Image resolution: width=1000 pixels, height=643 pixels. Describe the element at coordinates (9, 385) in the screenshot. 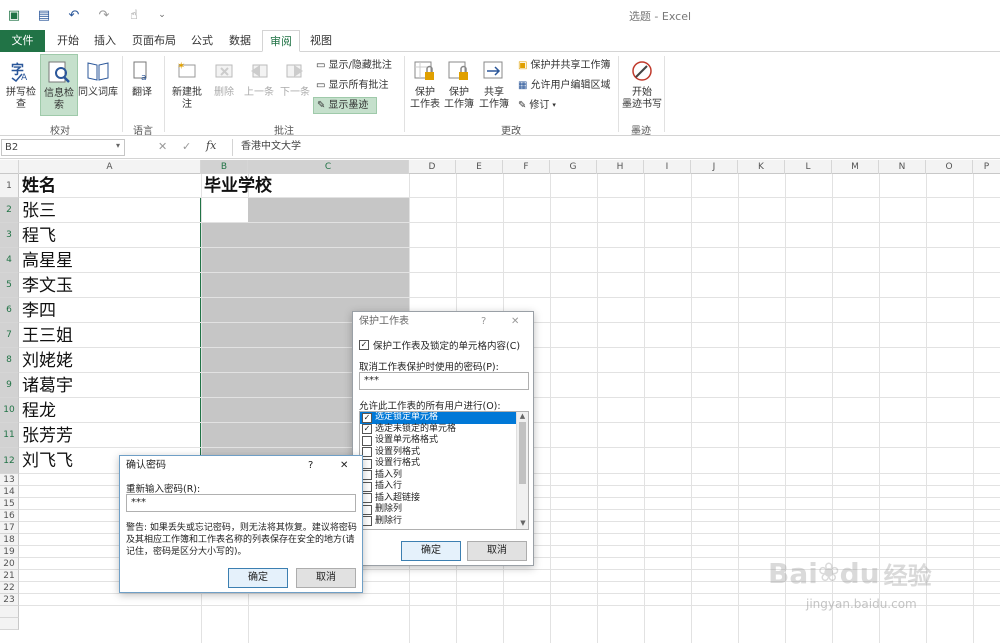

I see `row-header: 9` at that location.